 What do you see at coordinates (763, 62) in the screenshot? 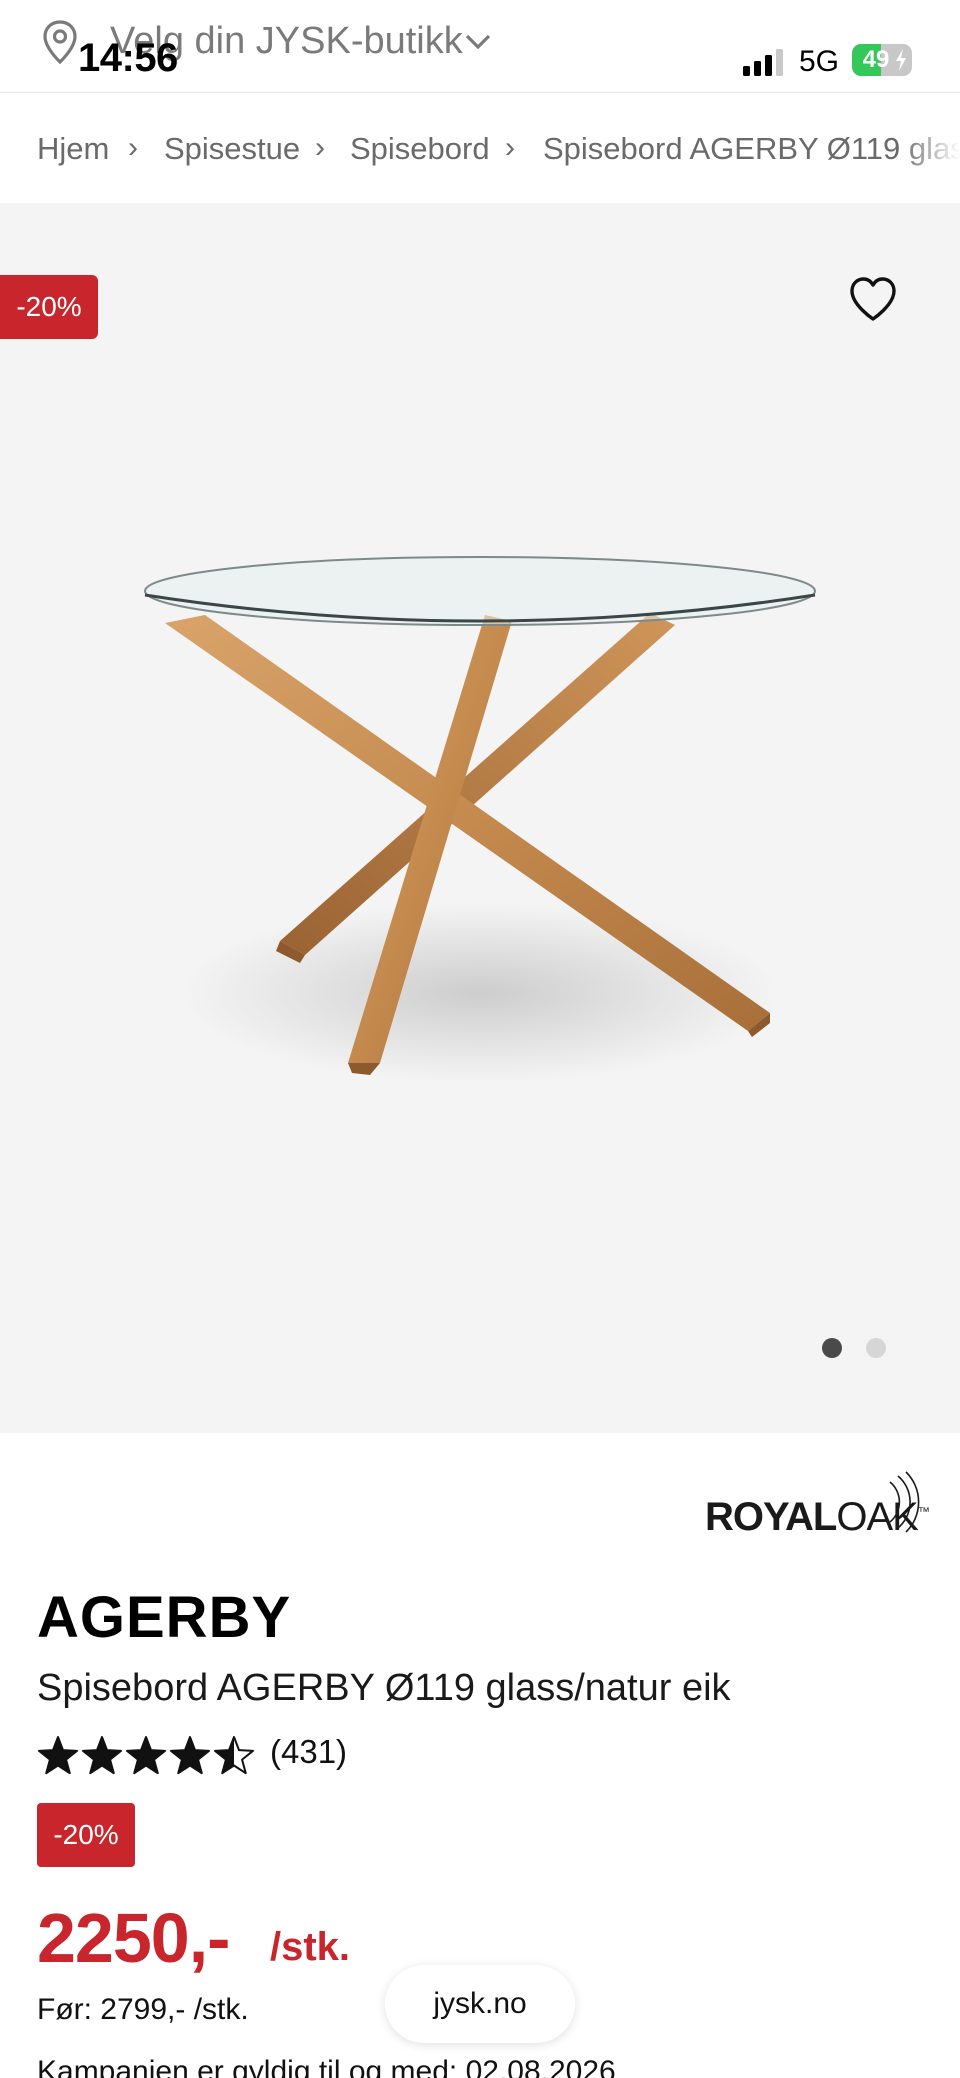
I see `signal-icon` at bounding box center [763, 62].